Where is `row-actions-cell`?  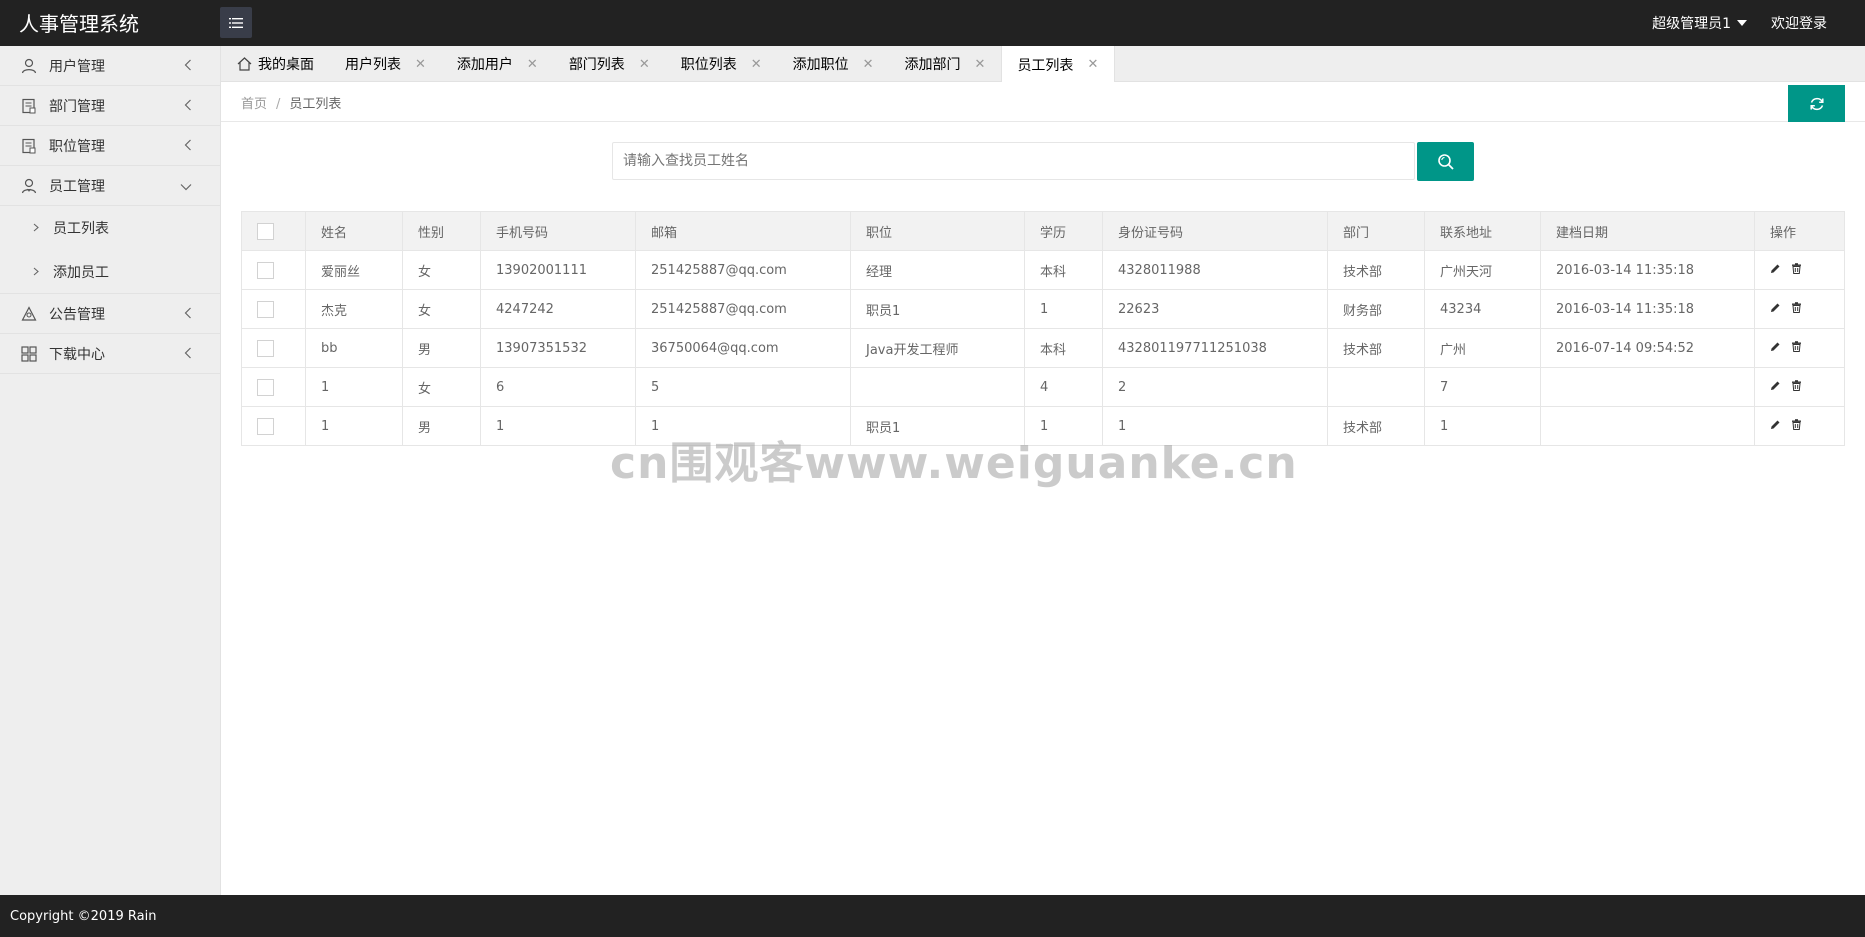
row-actions-cell is located at coordinates (1799, 348).